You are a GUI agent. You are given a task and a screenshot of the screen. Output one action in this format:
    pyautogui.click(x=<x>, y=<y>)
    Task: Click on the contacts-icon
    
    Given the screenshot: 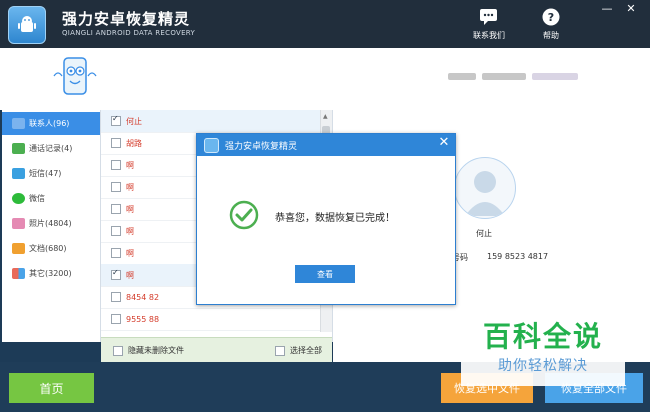 What is the action you would take?
    pyautogui.click(x=18, y=123)
    